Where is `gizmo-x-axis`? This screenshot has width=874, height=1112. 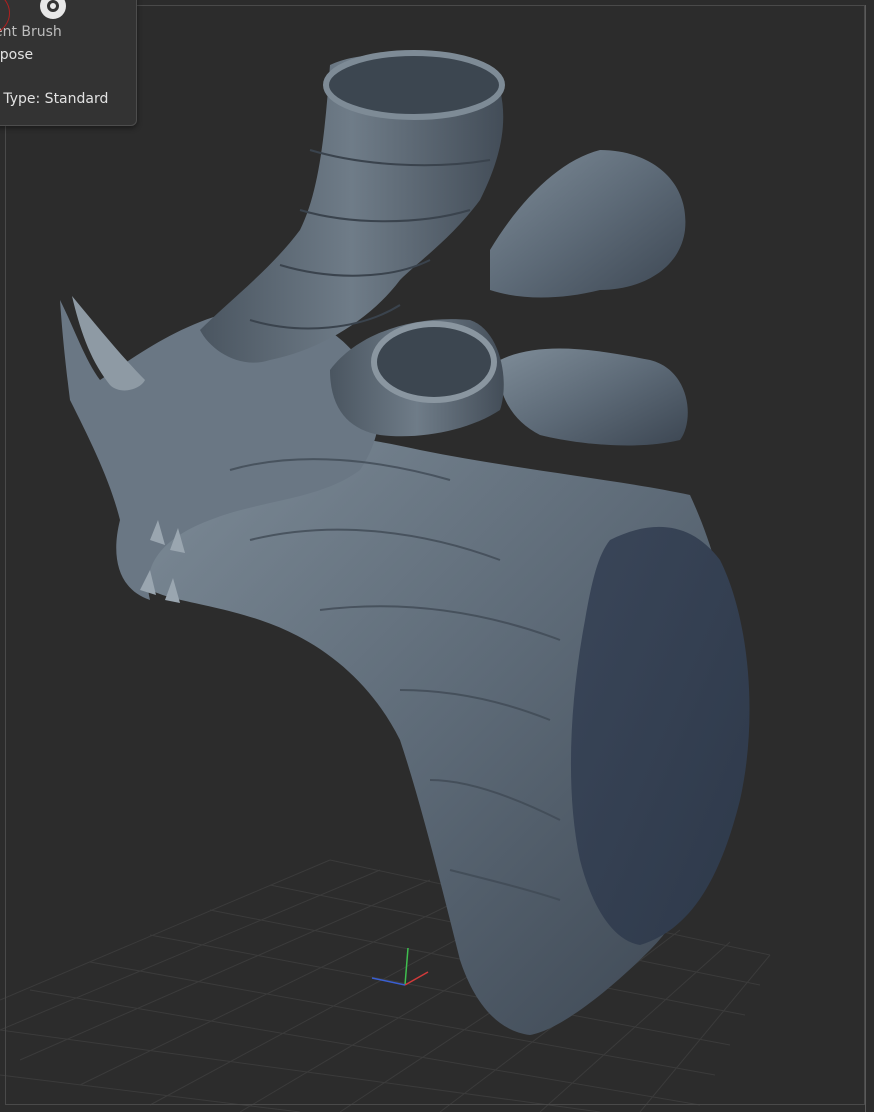 gizmo-x-axis is located at coordinates (416, 978).